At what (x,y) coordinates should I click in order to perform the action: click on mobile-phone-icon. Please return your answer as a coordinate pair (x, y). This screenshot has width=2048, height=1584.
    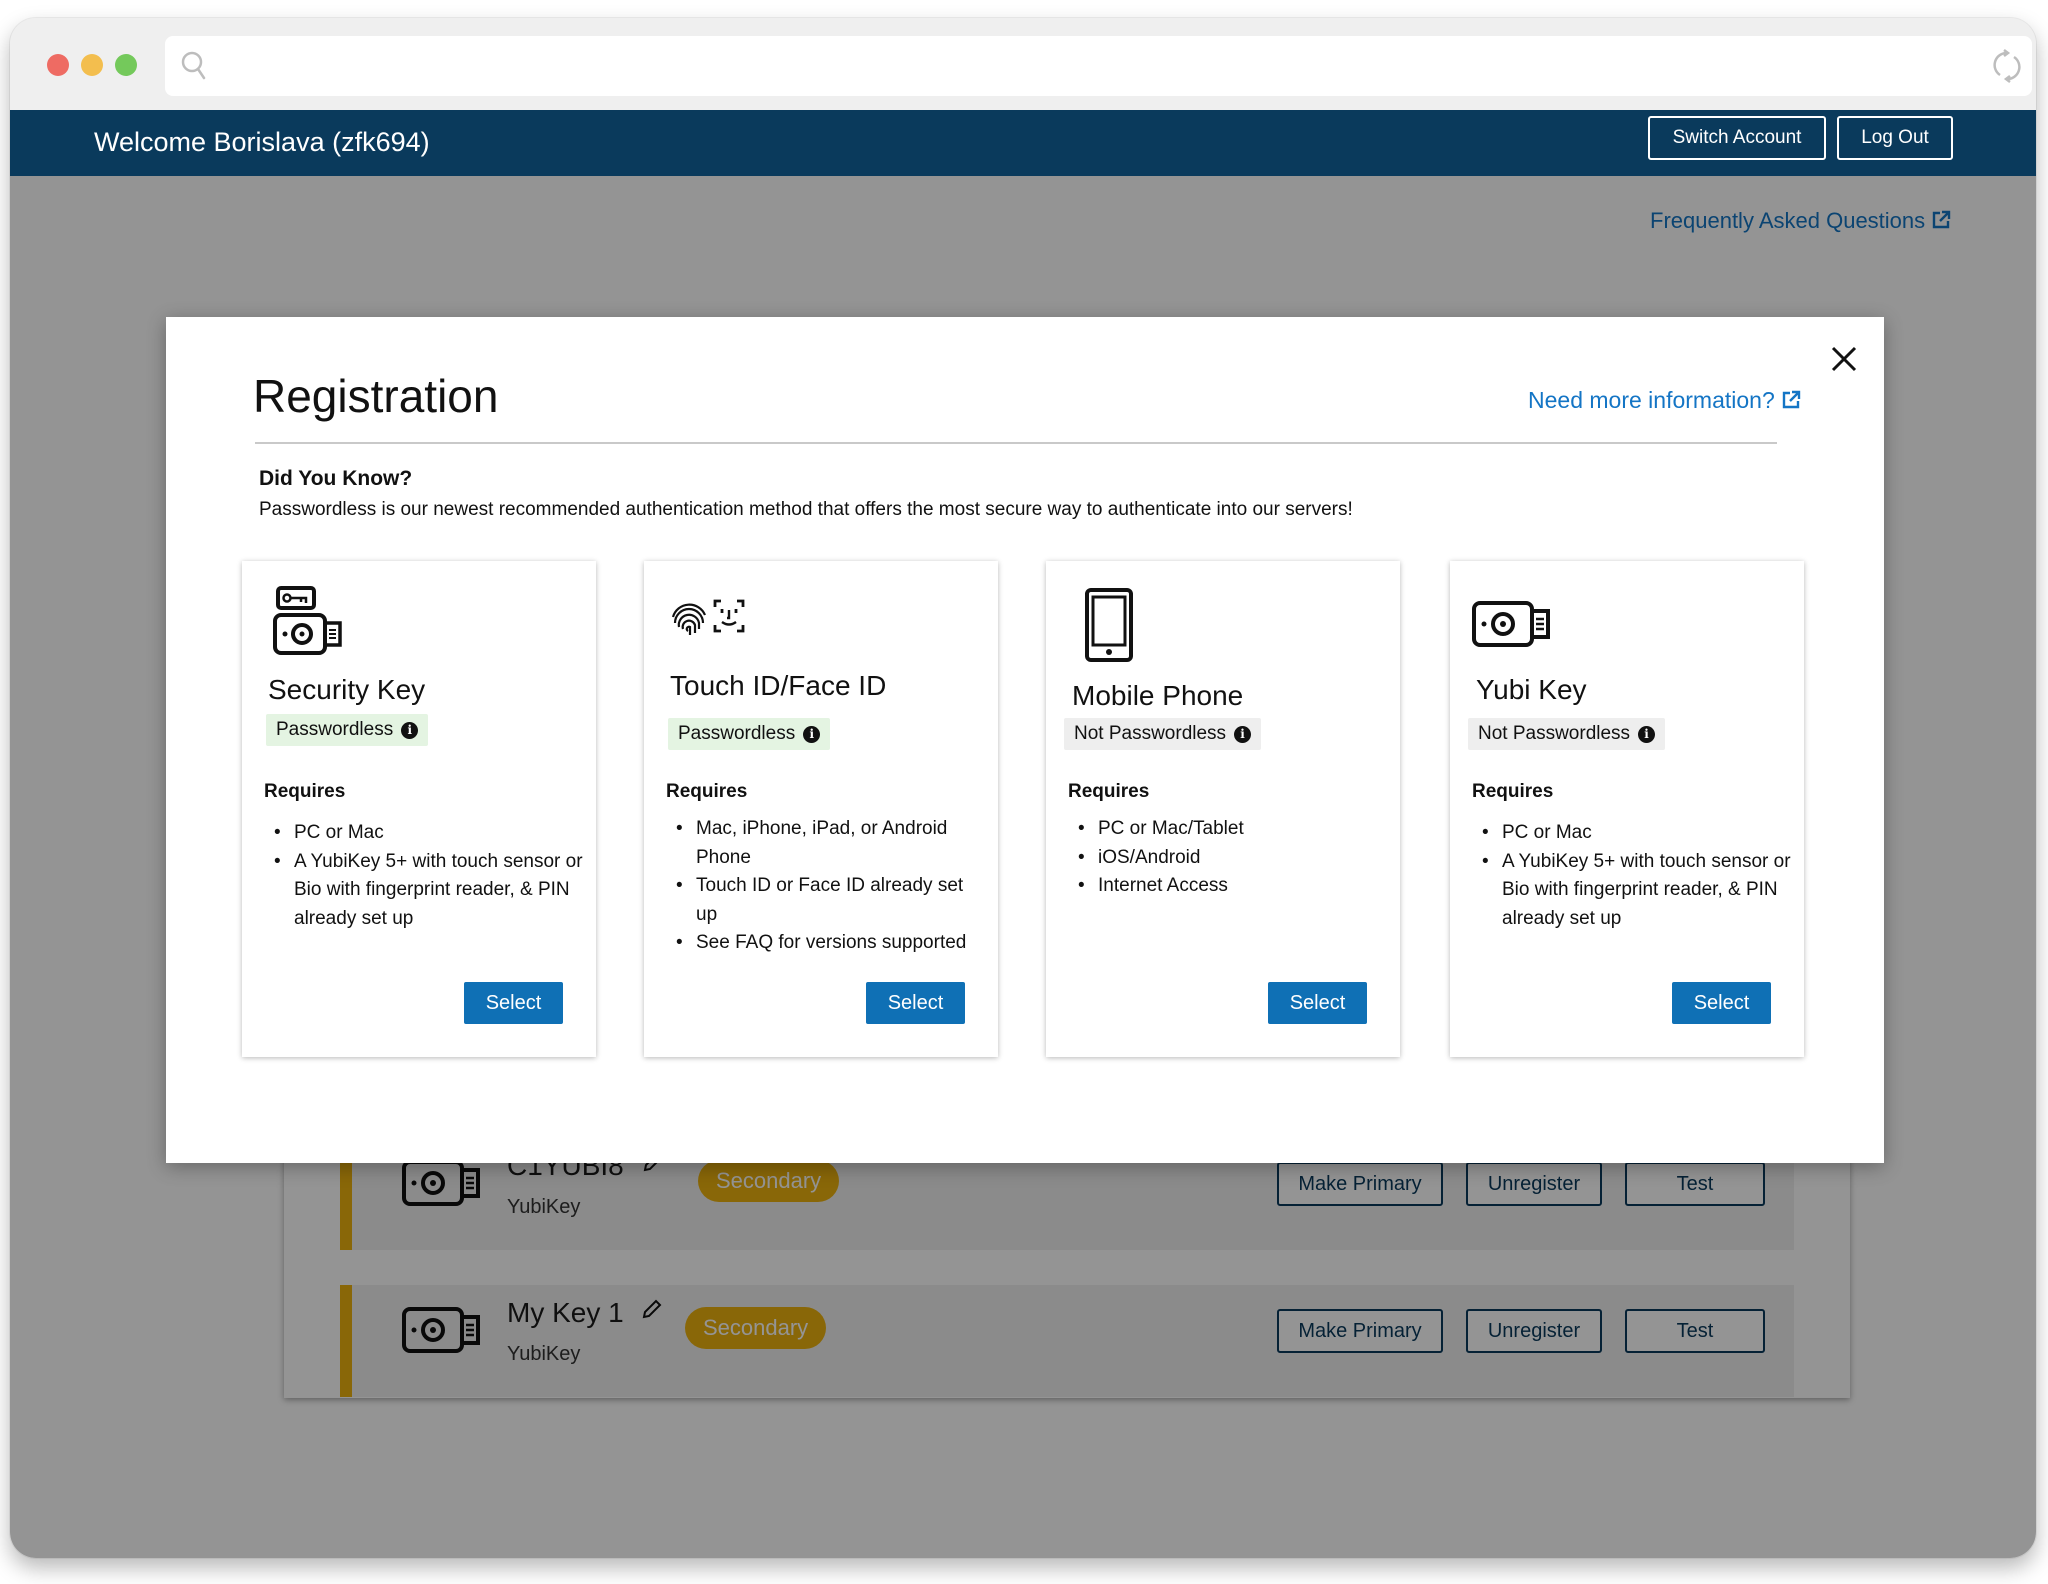
    Looking at the image, I should click on (1109, 627).